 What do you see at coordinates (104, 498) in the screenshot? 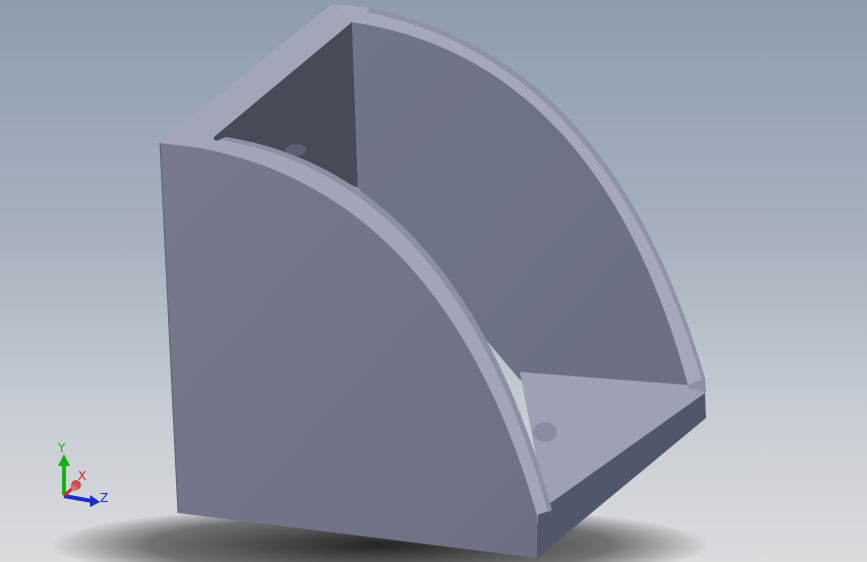
I see `triad-z-label: Z` at bounding box center [104, 498].